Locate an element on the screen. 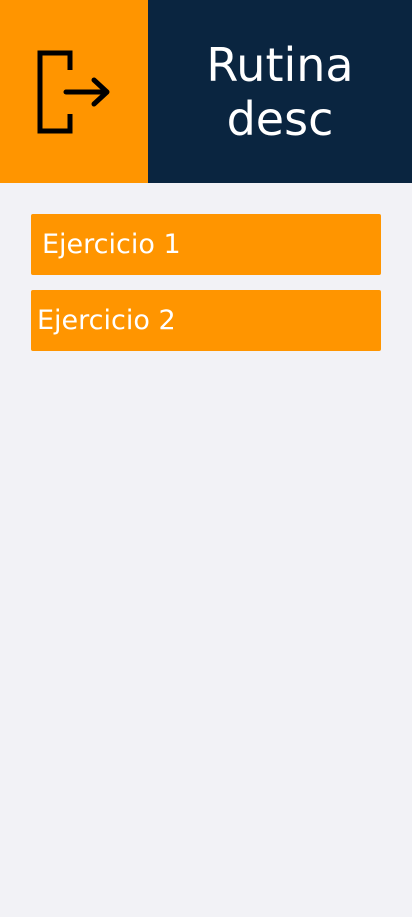  exercise-item-2: Ejercicio 2 is located at coordinates (206, 320).